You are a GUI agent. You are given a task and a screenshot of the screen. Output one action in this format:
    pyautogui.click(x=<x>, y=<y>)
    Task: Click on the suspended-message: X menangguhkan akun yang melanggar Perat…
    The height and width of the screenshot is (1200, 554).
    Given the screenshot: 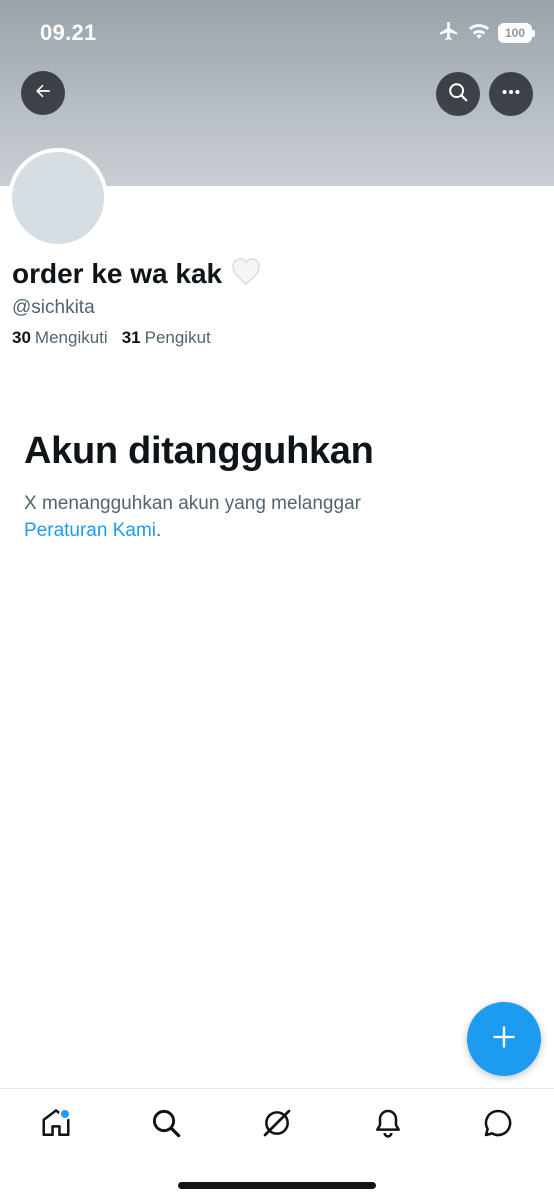 What is the action you would take?
    pyautogui.click(x=234, y=517)
    